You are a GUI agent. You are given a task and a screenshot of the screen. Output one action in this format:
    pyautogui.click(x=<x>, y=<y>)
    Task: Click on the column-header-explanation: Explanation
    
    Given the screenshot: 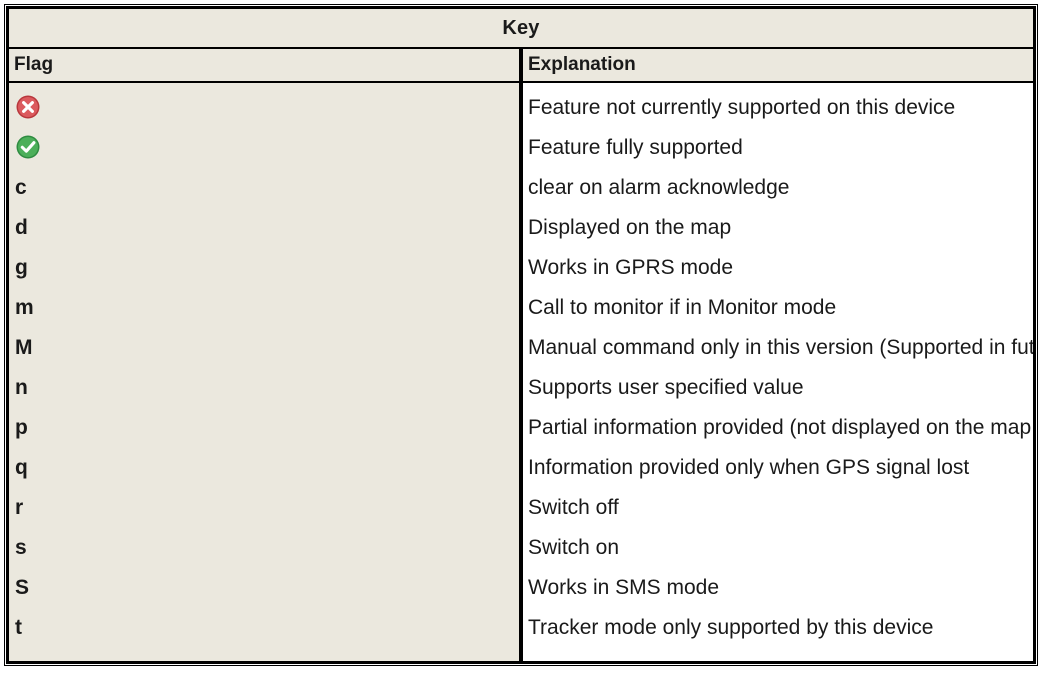 What is the action you would take?
    pyautogui.click(x=778, y=66)
    